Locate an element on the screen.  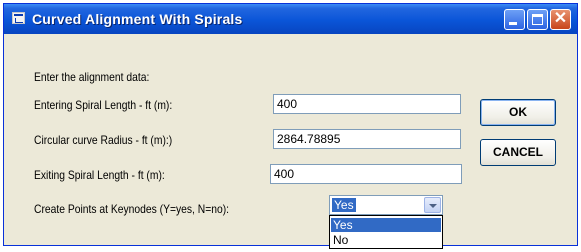
close-icon: ✕ is located at coordinates (560, 18).